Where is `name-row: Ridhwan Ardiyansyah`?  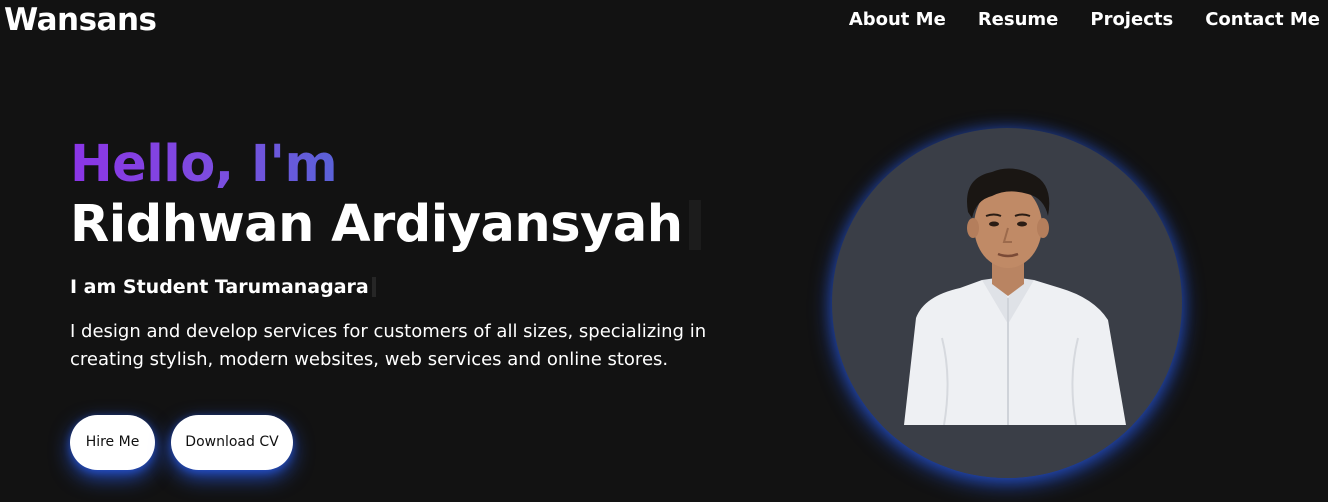 name-row: Ridhwan Ardiyansyah is located at coordinates (385, 225).